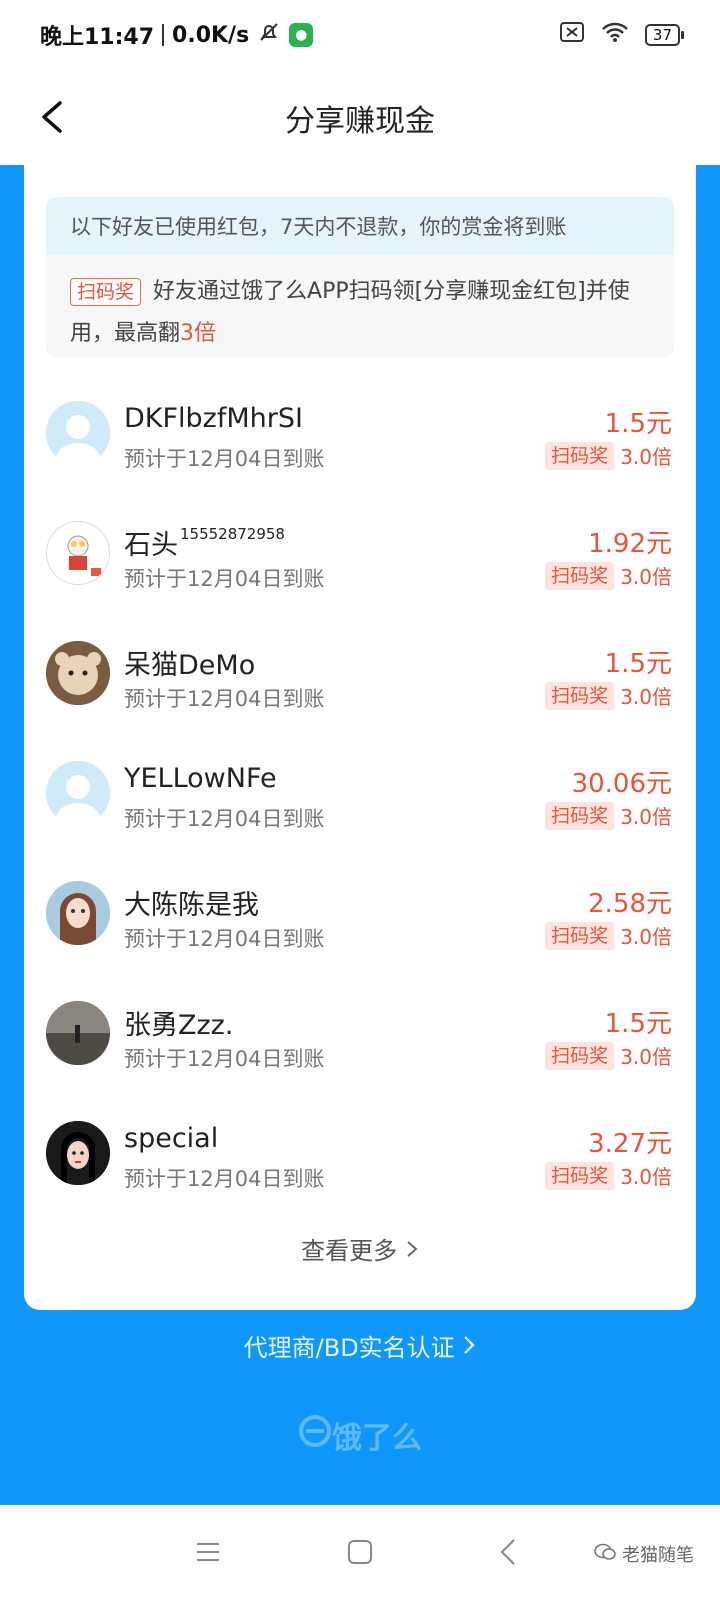 This screenshot has height=1600, width=720. I want to click on friend-name-text: 石头, so click(151, 545).